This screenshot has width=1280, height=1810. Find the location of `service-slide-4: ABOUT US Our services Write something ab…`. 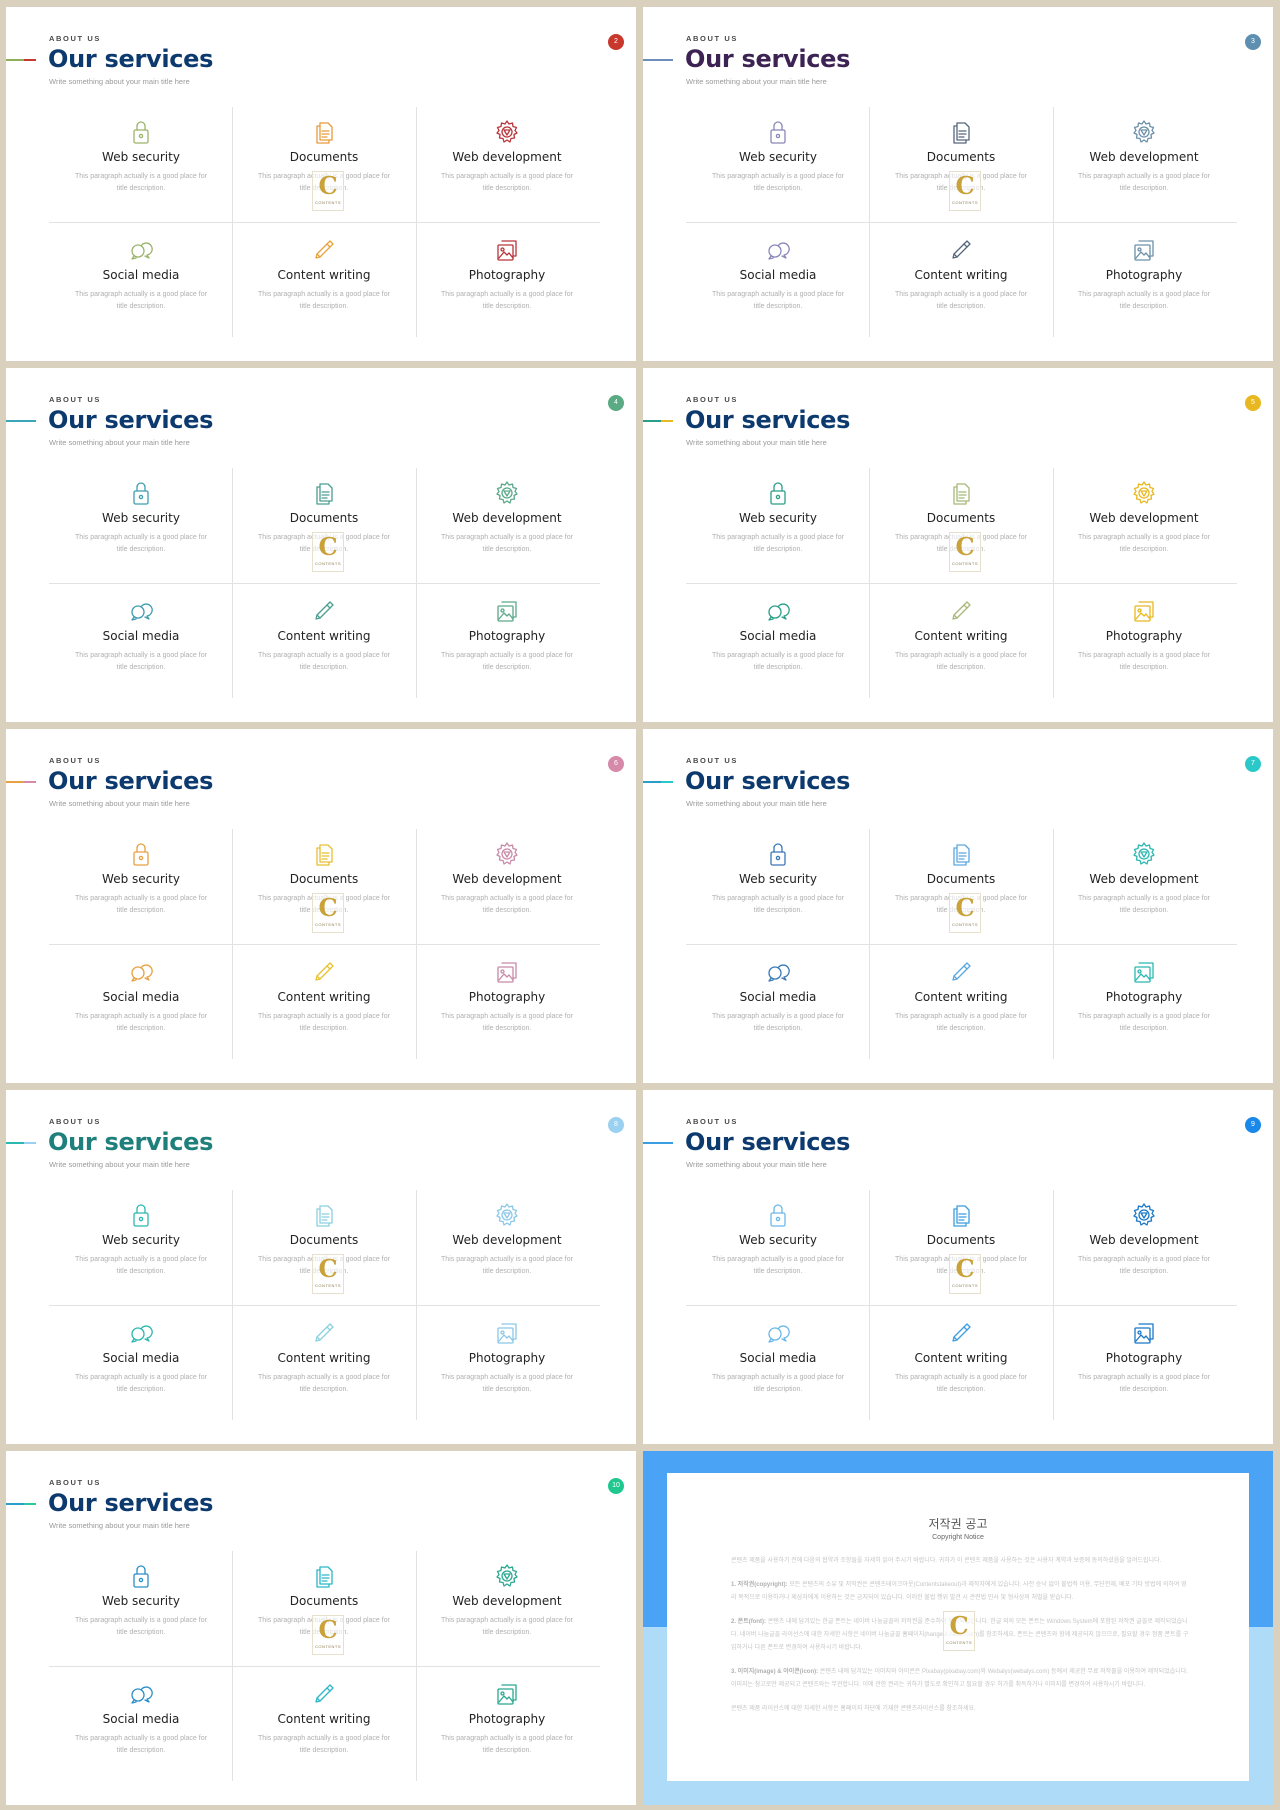

service-slide-4: ABOUT US Our services Write something ab… is located at coordinates (321, 545).